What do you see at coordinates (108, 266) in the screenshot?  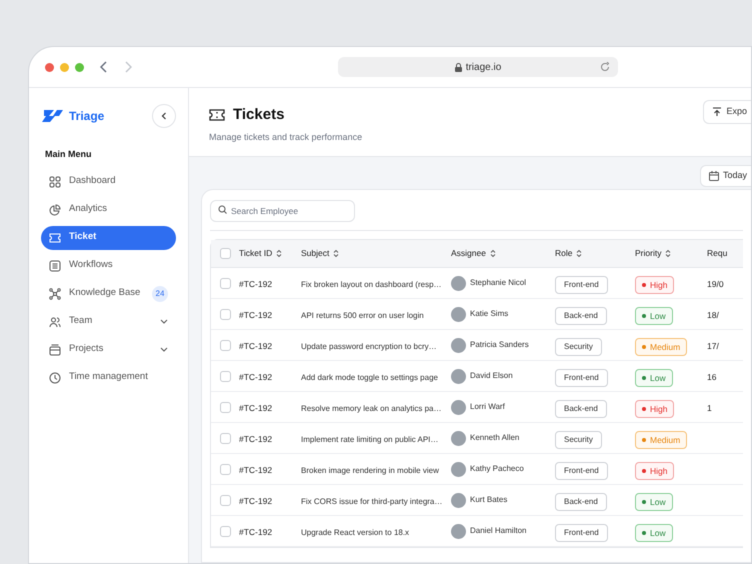 I see `nav-item: Workflows` at bounding box center [108, 266].